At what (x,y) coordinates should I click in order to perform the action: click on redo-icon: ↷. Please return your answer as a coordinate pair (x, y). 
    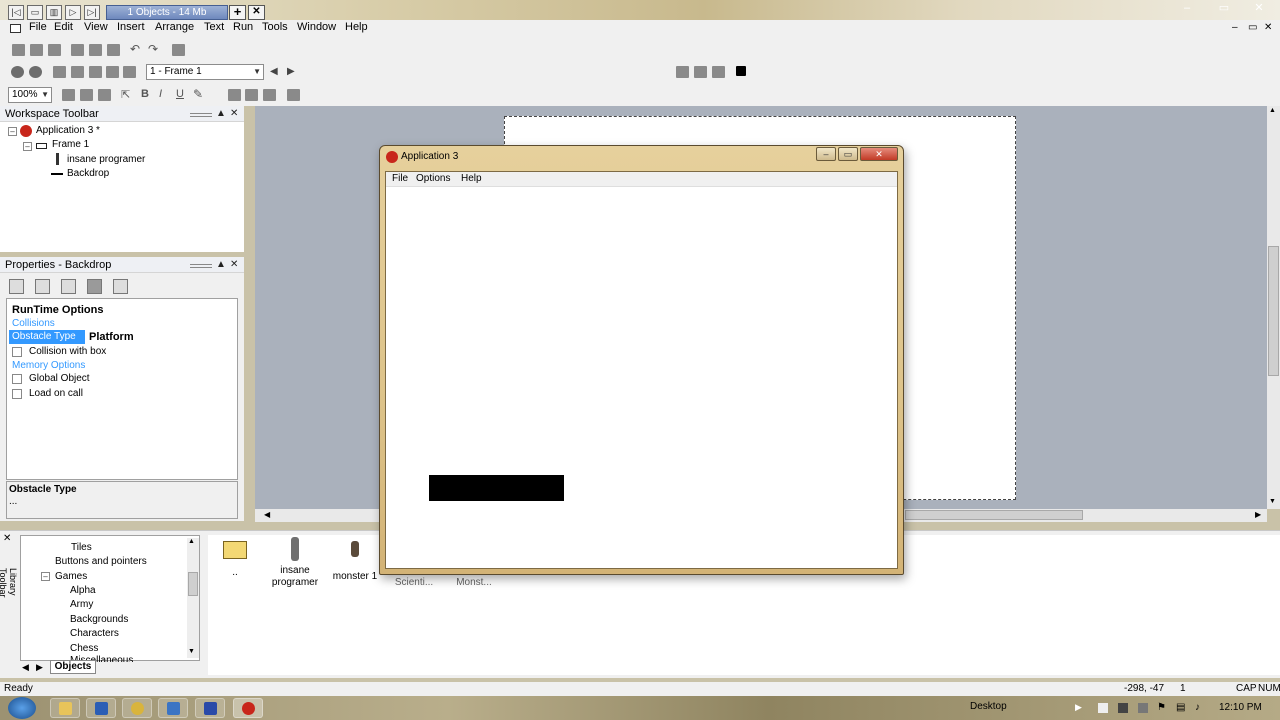
    Looking at the image, I should click on (153, 49).